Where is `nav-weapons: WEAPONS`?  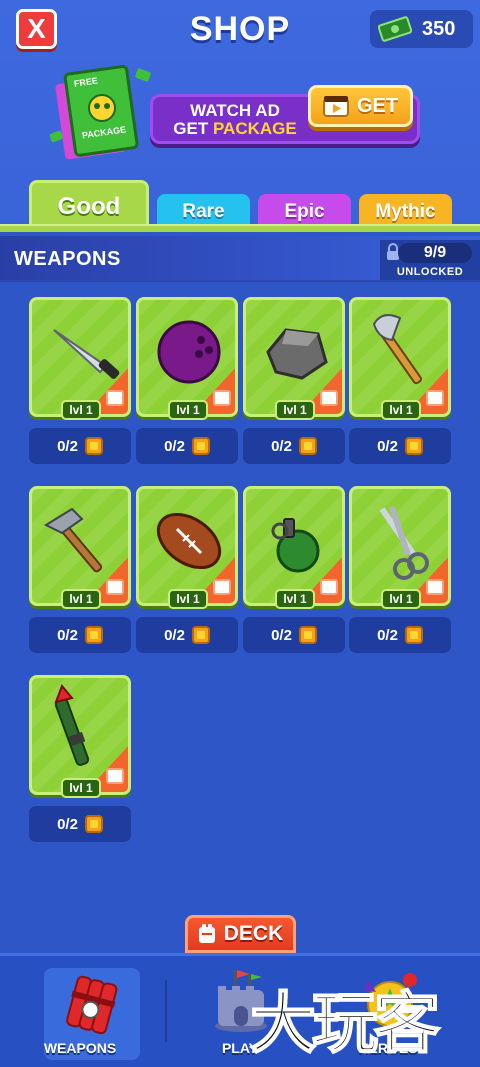 nav-weapons: WEAPONS is located at coordinates (80, 1011).